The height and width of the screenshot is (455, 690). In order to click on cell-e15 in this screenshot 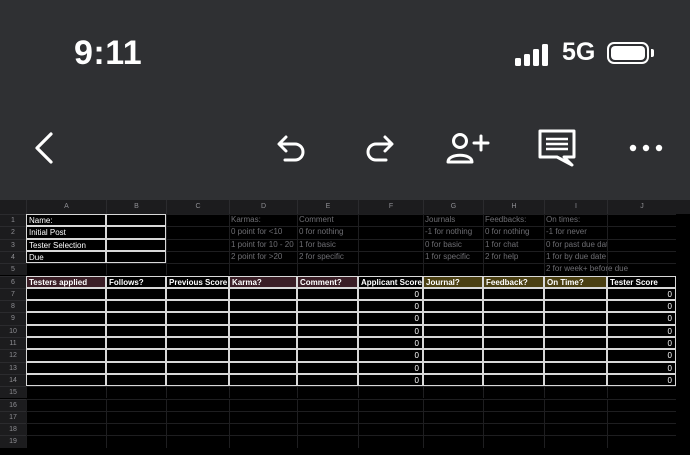, I will do `click(327, 392)`.